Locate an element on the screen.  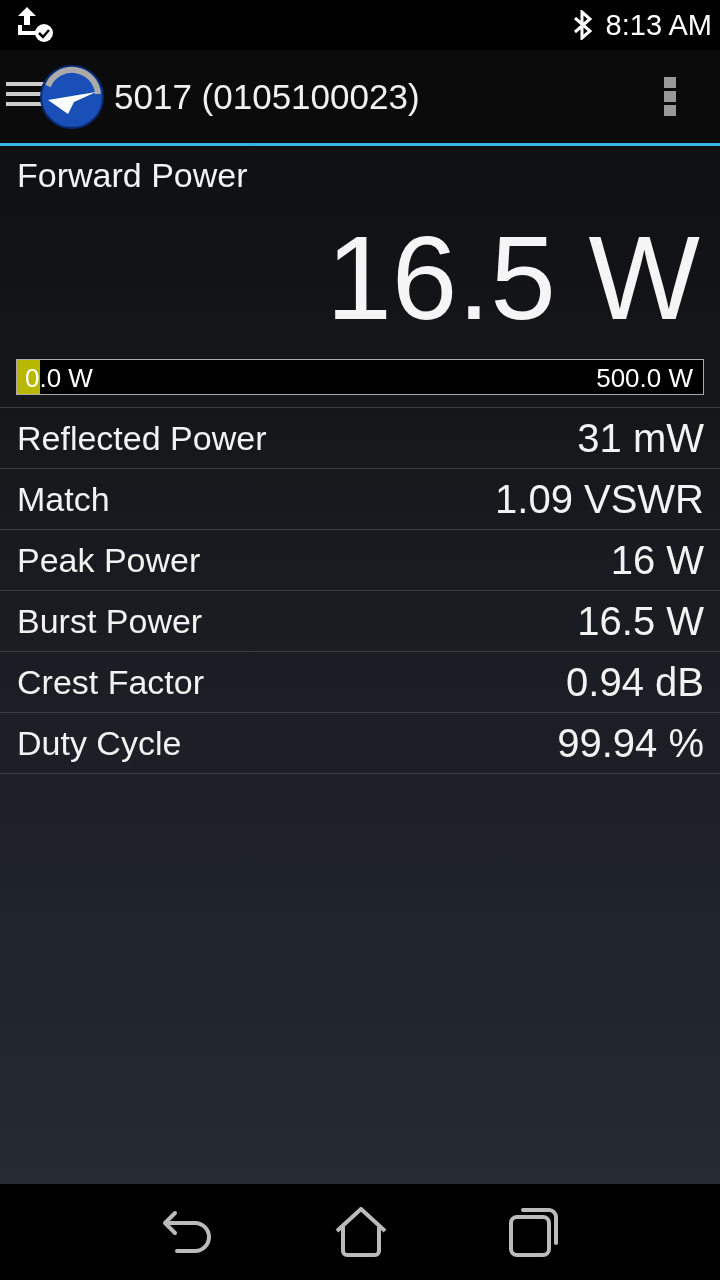
measurement-value: 0.94 dB is located at coordinates (635, 682).